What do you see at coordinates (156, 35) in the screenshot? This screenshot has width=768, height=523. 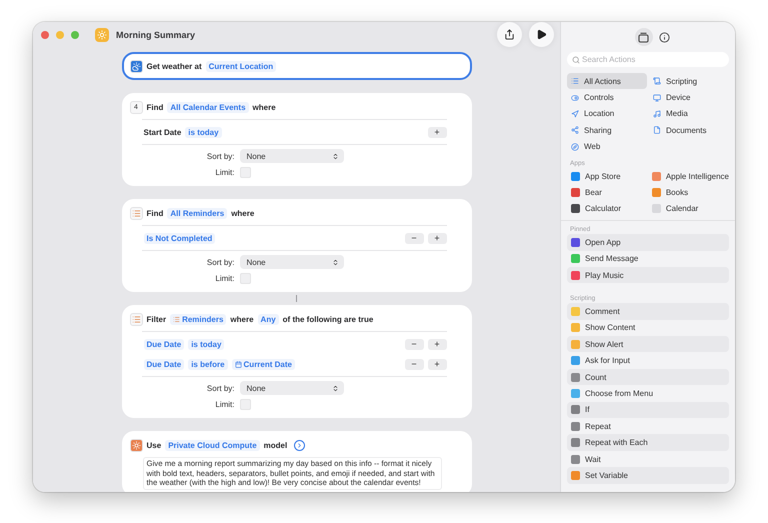 I see `window-title: Morning Summary` at bounding box center [156, 35].